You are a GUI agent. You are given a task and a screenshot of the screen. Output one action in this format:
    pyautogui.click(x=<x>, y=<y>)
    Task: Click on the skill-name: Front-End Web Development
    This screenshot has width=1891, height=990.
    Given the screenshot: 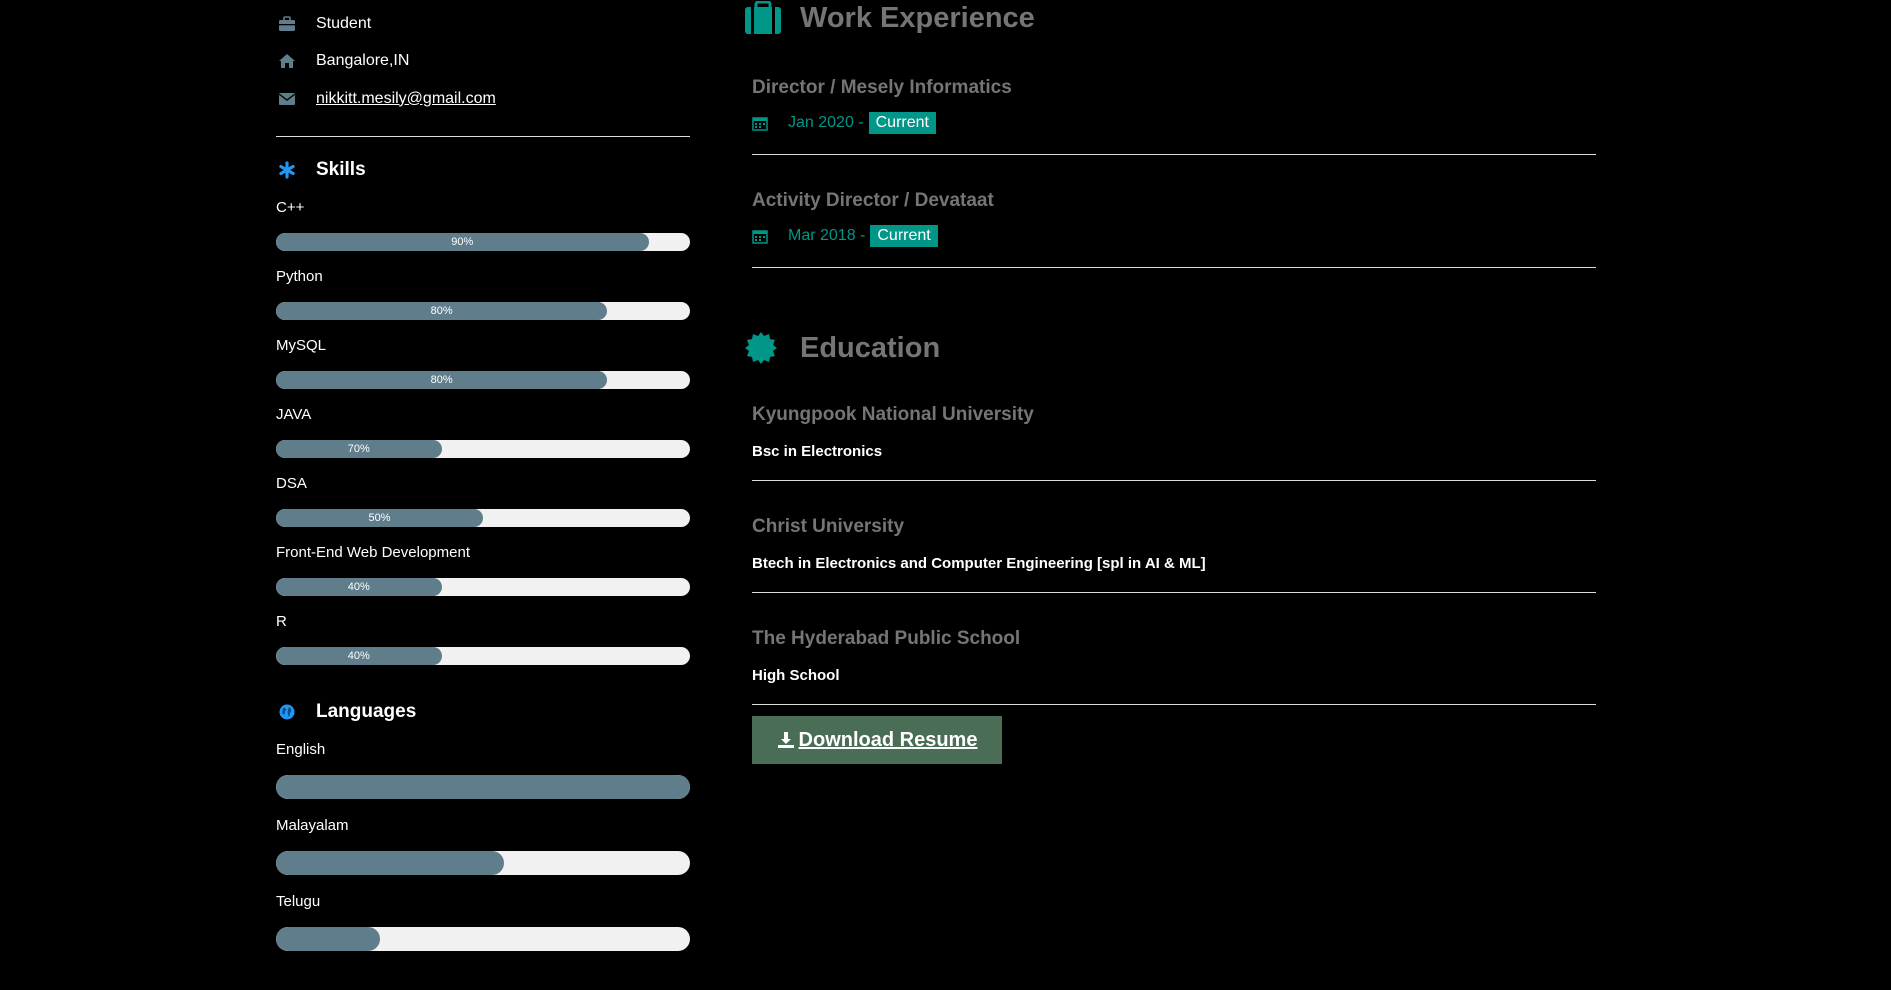 What is the action you would take?
    pyautogui.click(x=373, y=552)
    